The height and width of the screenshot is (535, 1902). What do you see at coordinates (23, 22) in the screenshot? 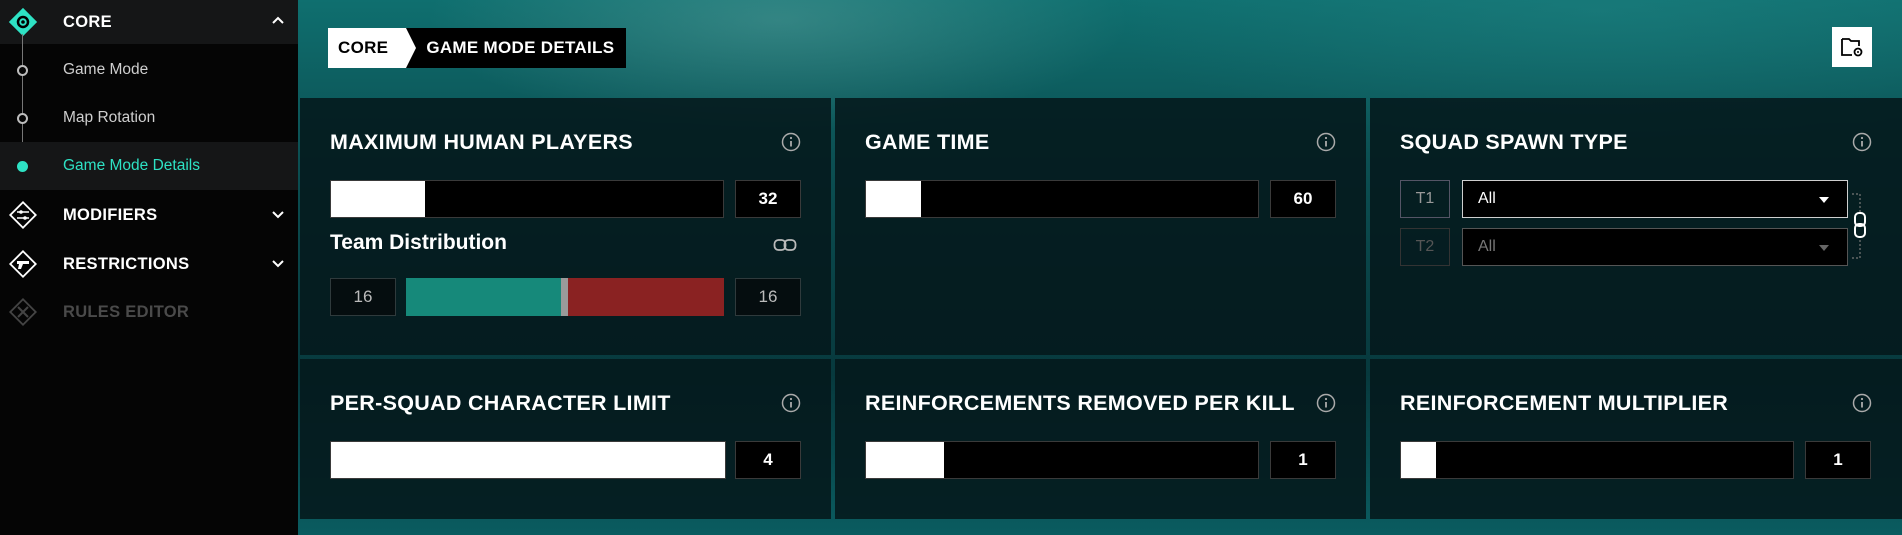
I see `gear-diamond-icon` at bounding box center [23, 22].